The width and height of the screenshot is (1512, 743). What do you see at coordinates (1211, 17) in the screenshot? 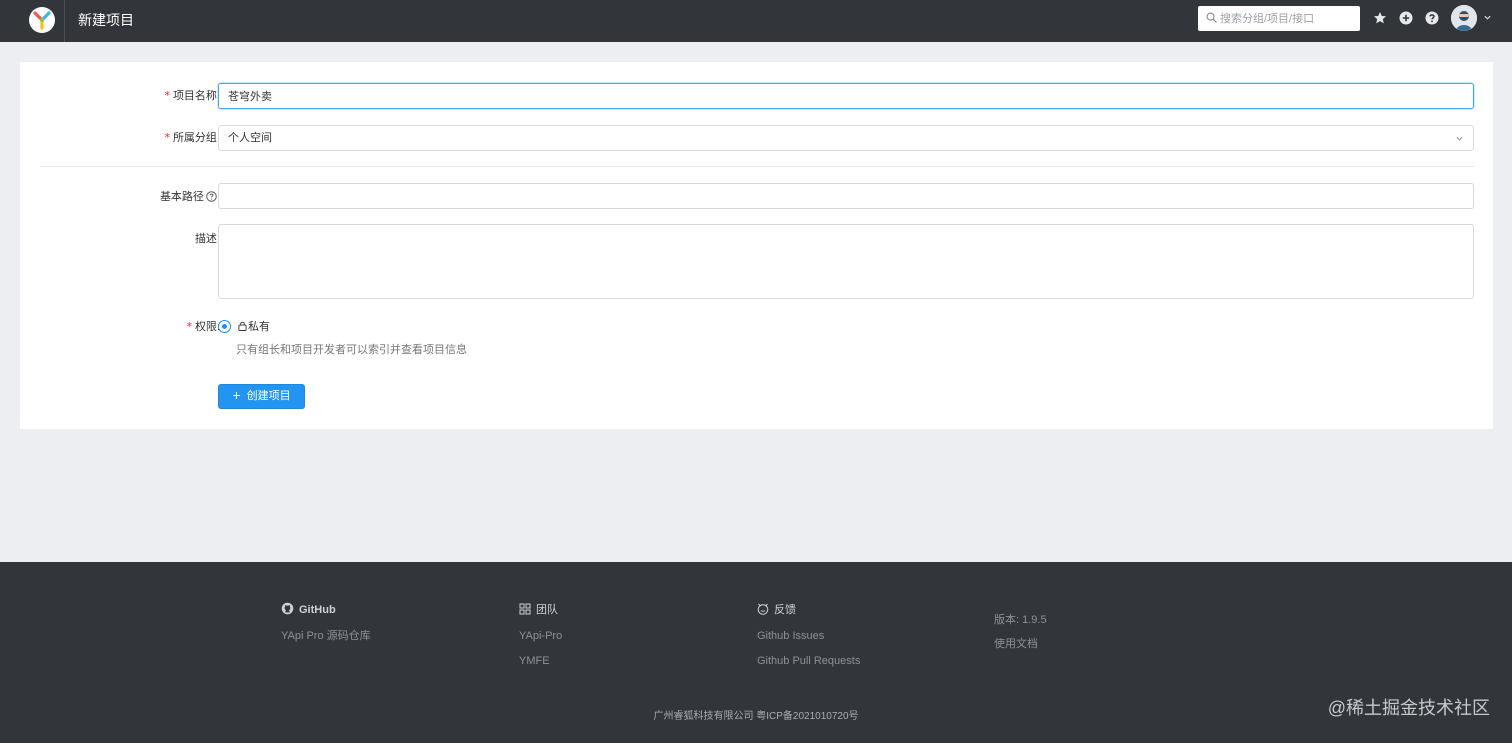
I see `search-icon` at bounding box center [1211, 17].